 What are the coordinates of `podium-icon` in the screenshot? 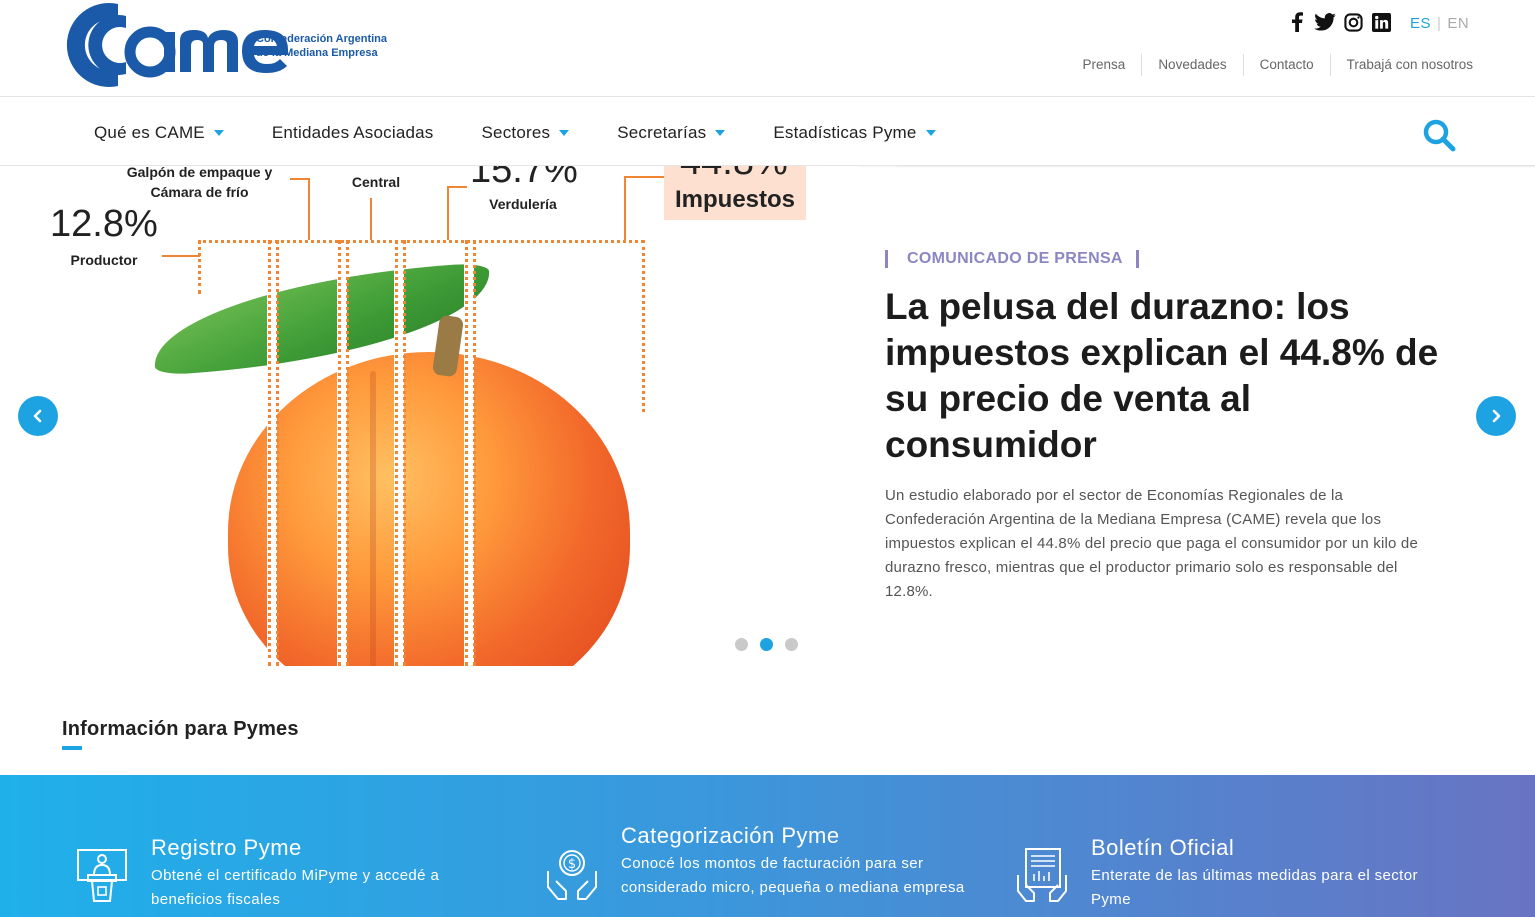 It's located at (102, 875).